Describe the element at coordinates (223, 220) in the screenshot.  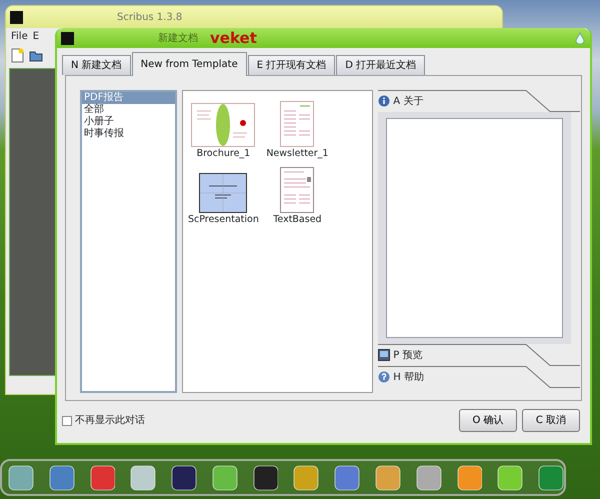
I see `template-name: ScPresentation` at that location.